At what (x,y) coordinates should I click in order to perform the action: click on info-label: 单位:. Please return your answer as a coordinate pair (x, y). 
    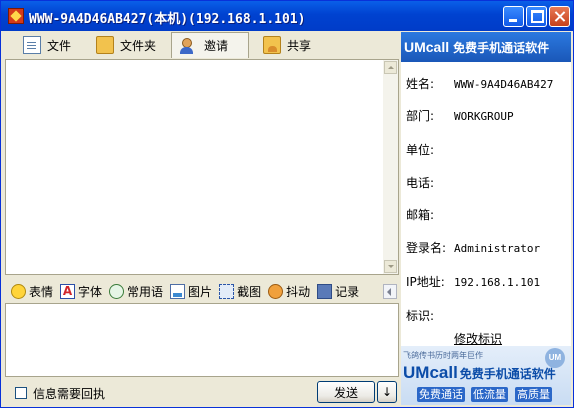
    Looking at the image, I should click on (420, 150).